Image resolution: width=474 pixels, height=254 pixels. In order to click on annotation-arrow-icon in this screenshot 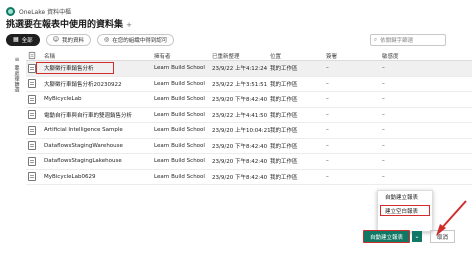, I will do `click(451, 218)`.